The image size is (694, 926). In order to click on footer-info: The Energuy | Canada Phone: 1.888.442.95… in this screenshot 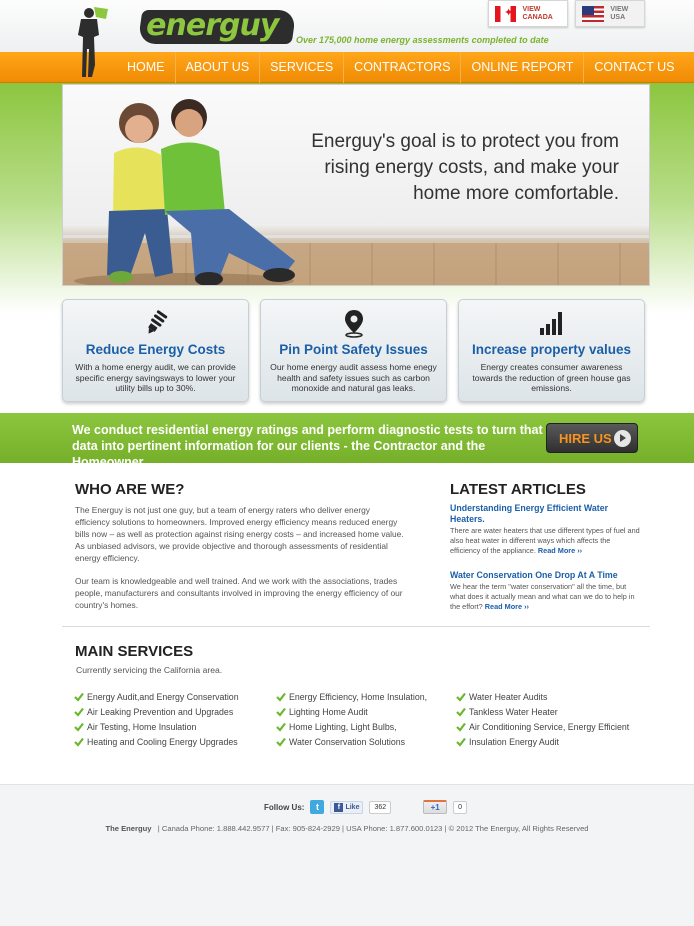, I will do `click(347, 828)`.